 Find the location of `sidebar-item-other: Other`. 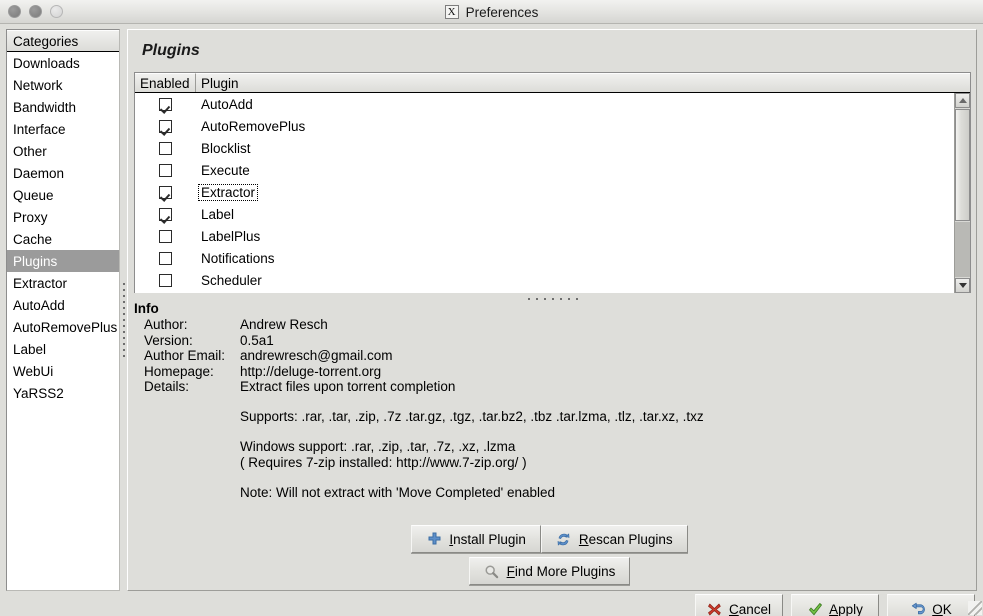

sidebar-item-other: Other is located at coordinates (63, 151).